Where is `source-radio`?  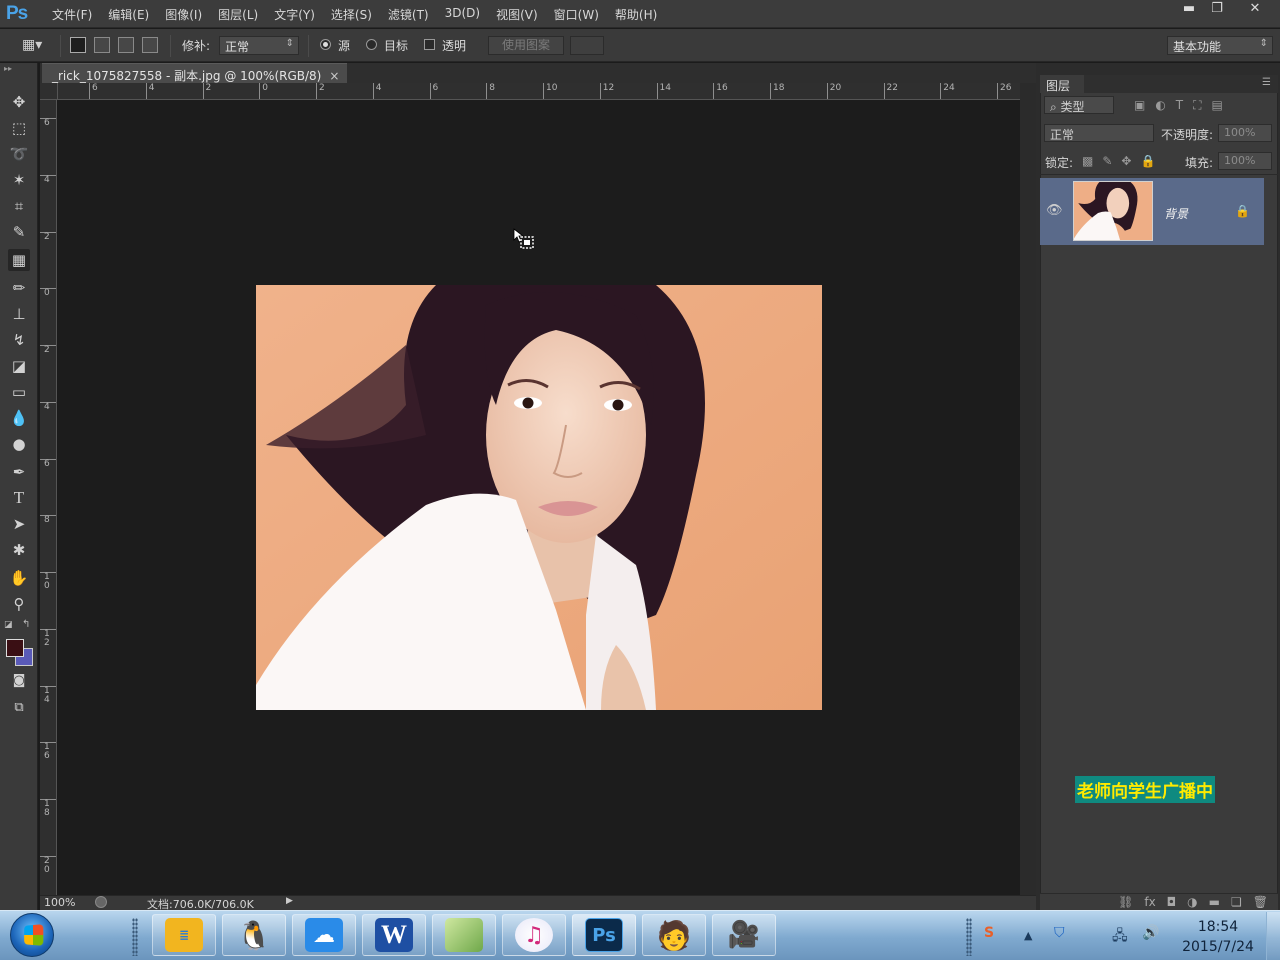
source-radio is located at coordinates (325, 44).